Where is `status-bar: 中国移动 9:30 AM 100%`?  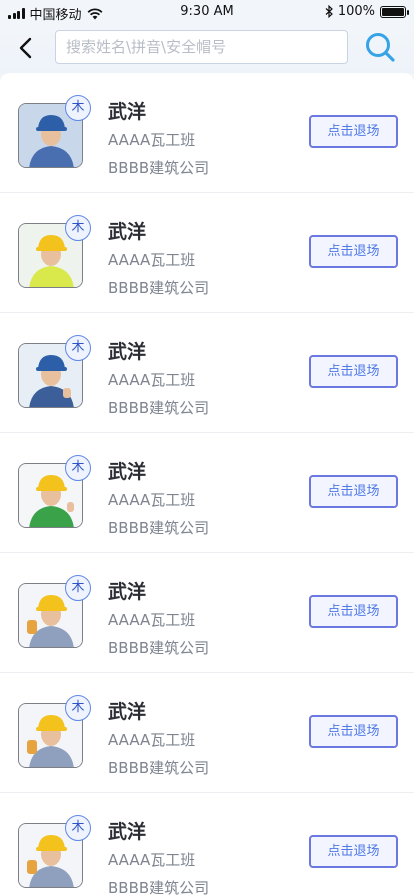 status-bar: 中国移动 9:30 AM 100% is located at coordinates (207, 12).